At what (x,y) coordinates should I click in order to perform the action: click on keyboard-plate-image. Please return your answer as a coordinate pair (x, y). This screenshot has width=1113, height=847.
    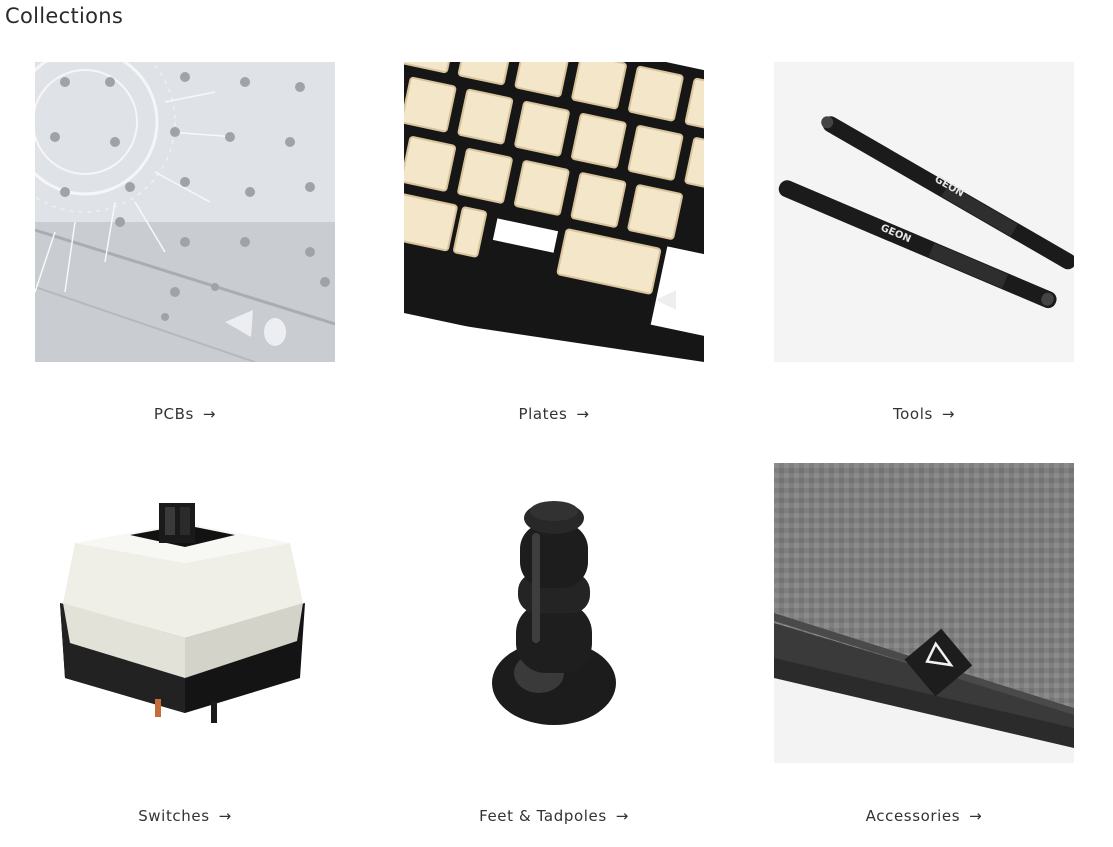
    Looking at the image, I should click on (554, 212).